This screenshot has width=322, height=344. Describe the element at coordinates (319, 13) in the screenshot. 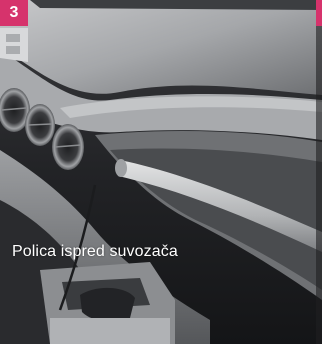

I see `edge-marker` at that location.